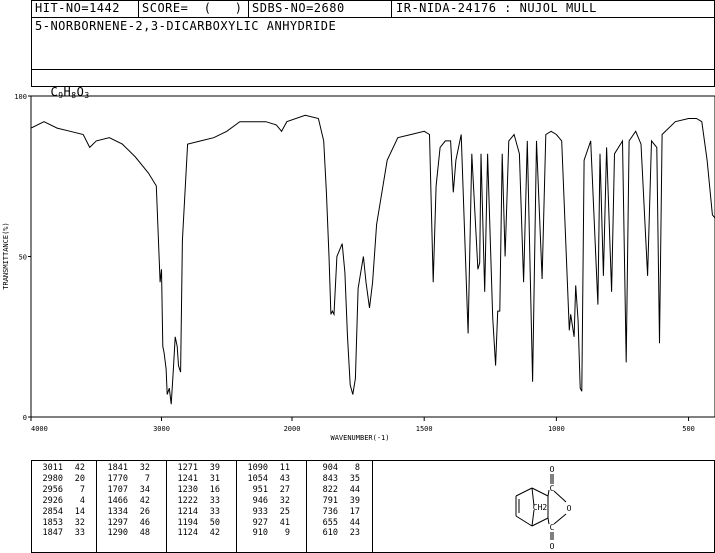 This screenshot has width=715, height=553. I want to click on peak-wavenumber: 1334, so click(117, 511).